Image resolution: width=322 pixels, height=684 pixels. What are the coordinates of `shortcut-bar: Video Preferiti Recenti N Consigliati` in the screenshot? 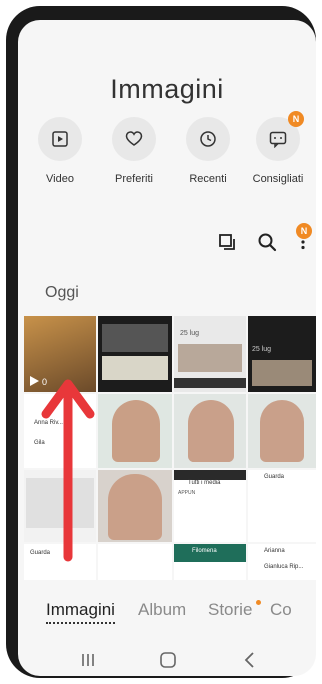 It's located at (167, 159).